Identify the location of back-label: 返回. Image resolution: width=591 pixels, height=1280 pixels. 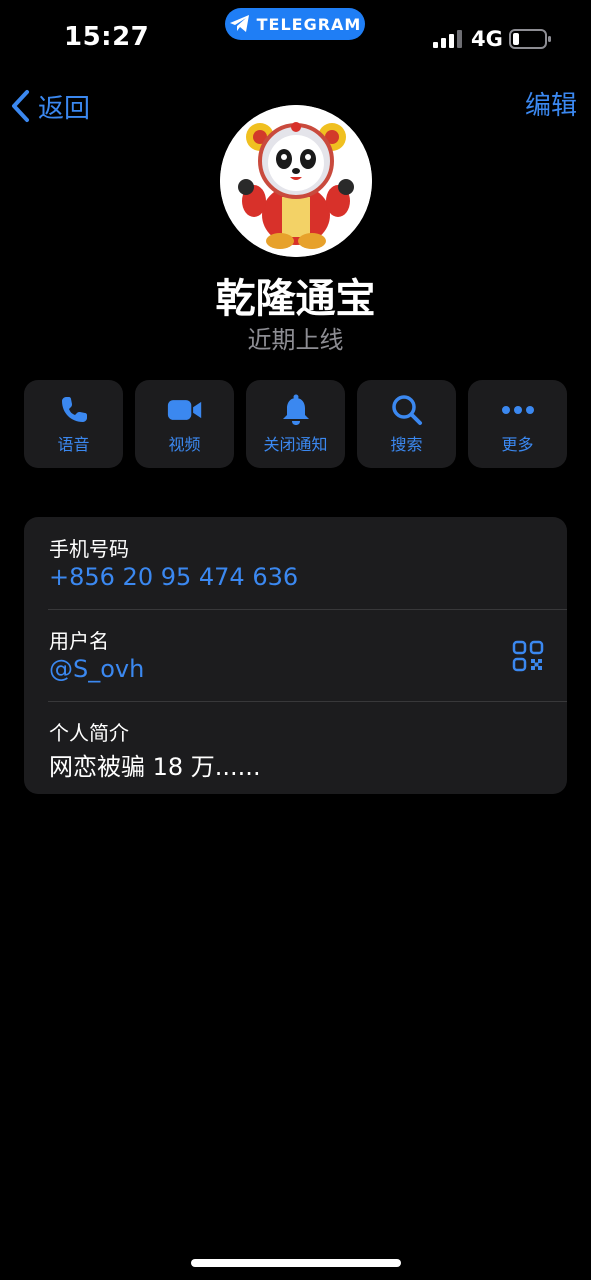
(64, 108).